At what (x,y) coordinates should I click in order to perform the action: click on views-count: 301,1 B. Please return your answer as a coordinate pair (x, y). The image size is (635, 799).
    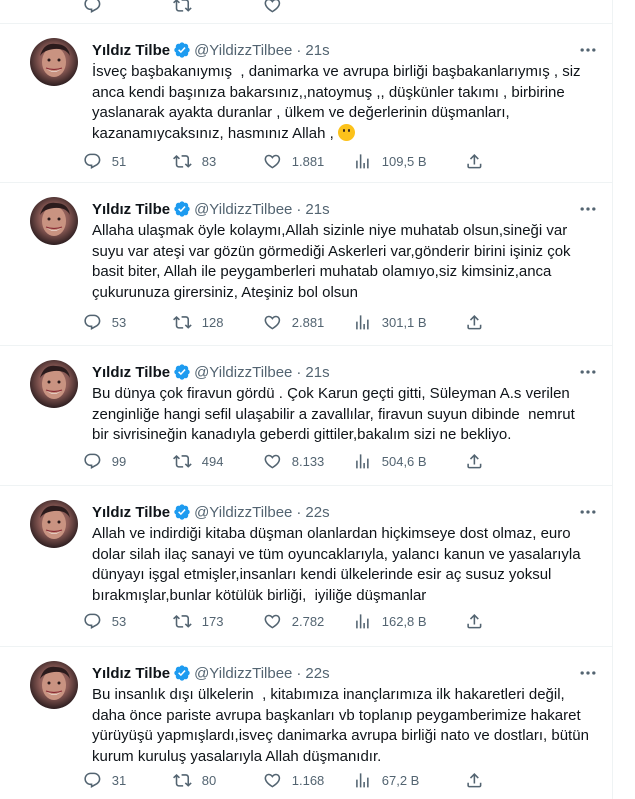
    Looking at the image, I should click on (404, 322).